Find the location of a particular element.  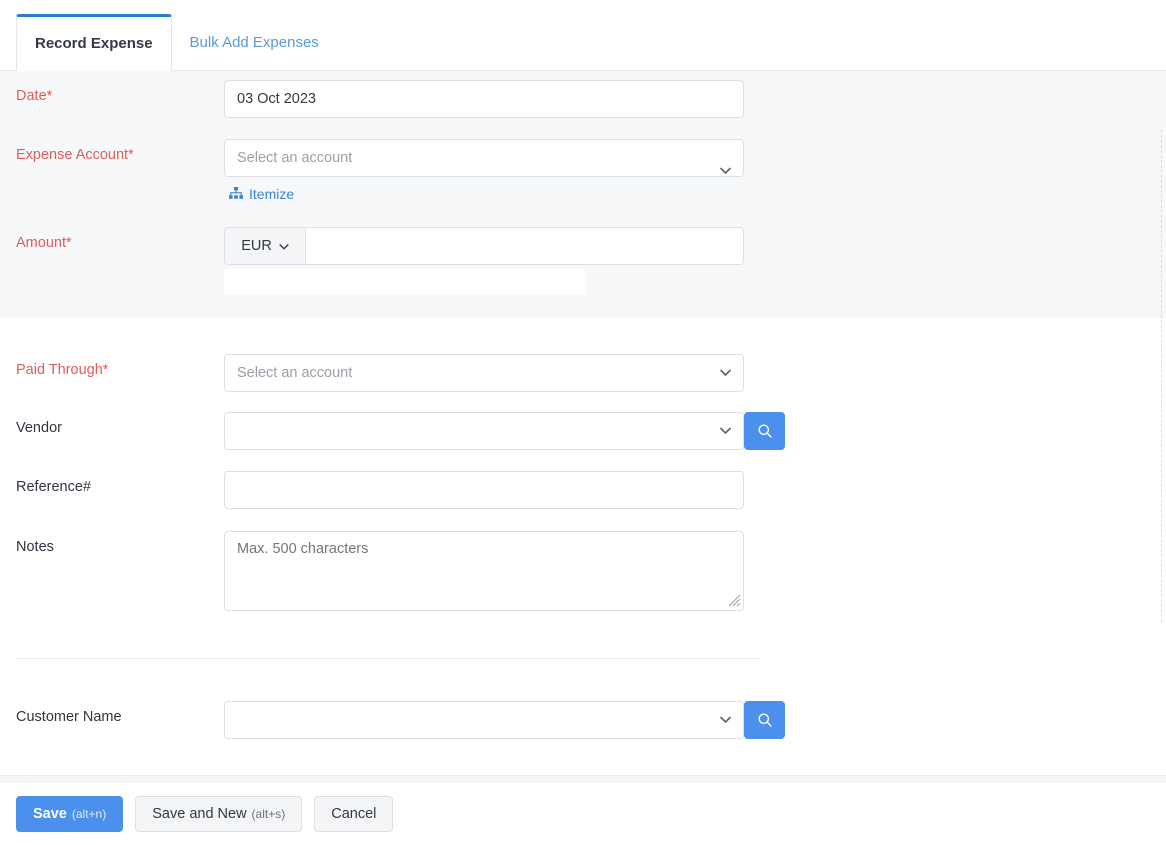

paid-through-control: Select an account is located at coordinates (484, 373).